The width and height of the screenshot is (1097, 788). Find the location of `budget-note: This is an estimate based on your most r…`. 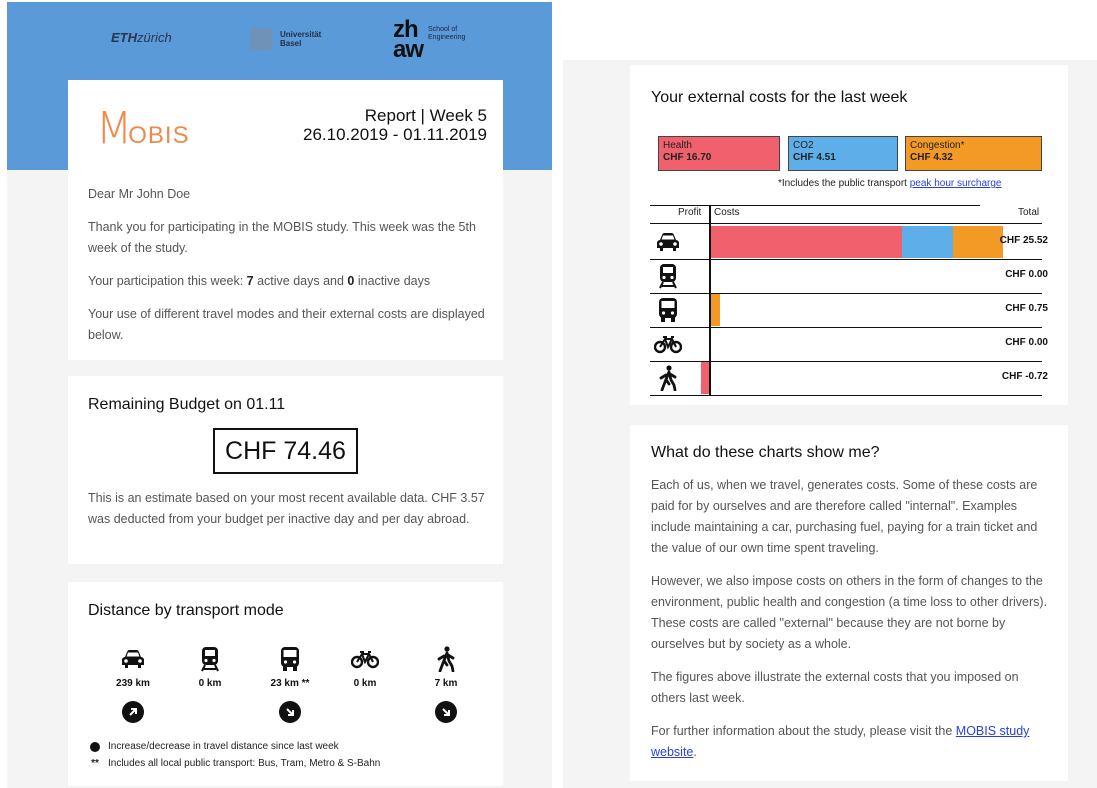

budget-note: This is an estimate based on your most r… is located at coordinates (286, 508).